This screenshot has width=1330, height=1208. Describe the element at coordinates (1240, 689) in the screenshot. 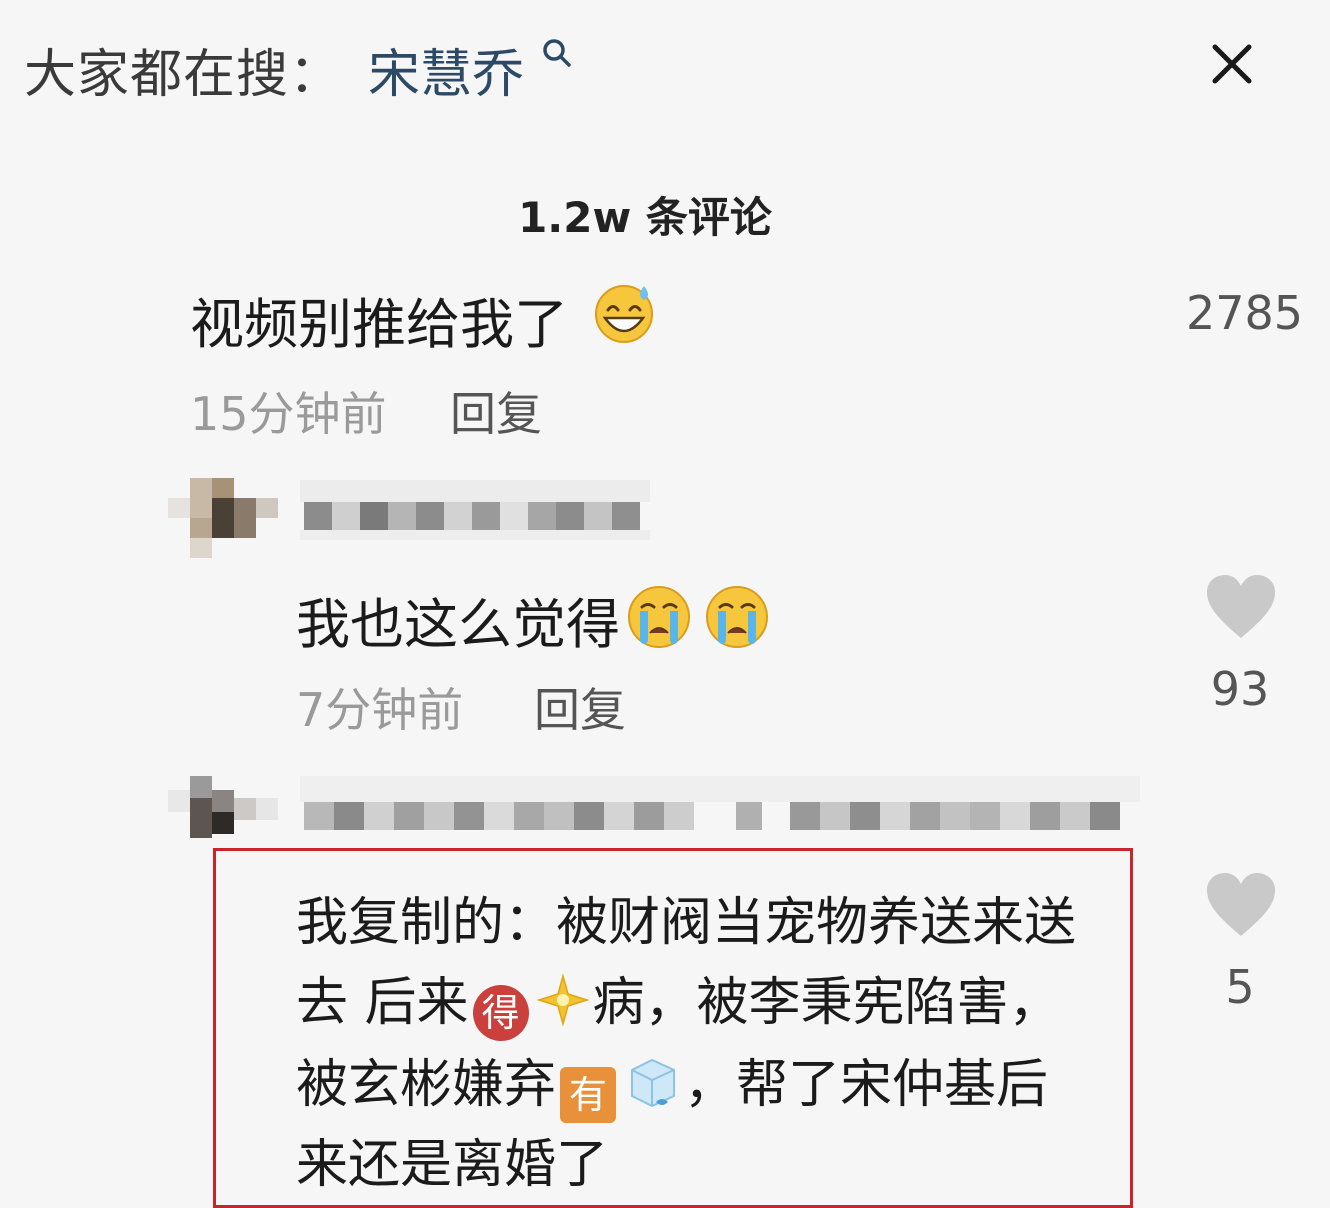

I see `like-count: 93` at that location.